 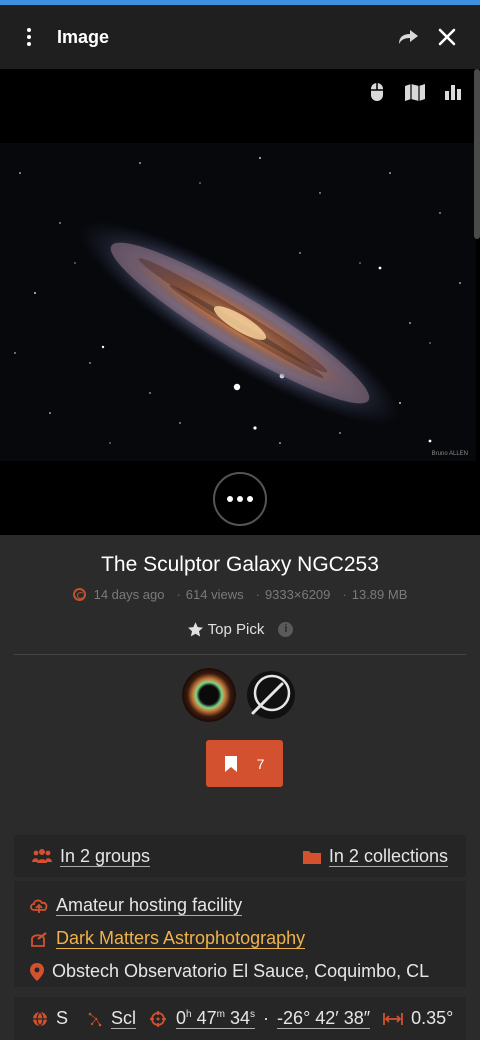 I want to click on chart-icon, so click(x=453, y=92).